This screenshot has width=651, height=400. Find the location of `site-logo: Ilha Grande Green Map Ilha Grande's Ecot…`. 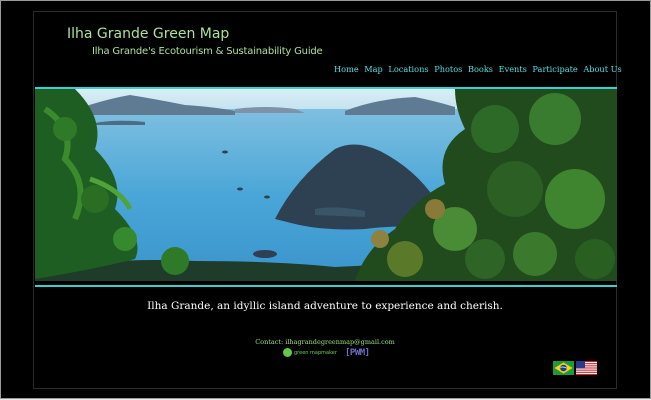

site-logo: Ilha Grande Green Map Ilha Grande's Ecot… is located at coordinates (190, 49).